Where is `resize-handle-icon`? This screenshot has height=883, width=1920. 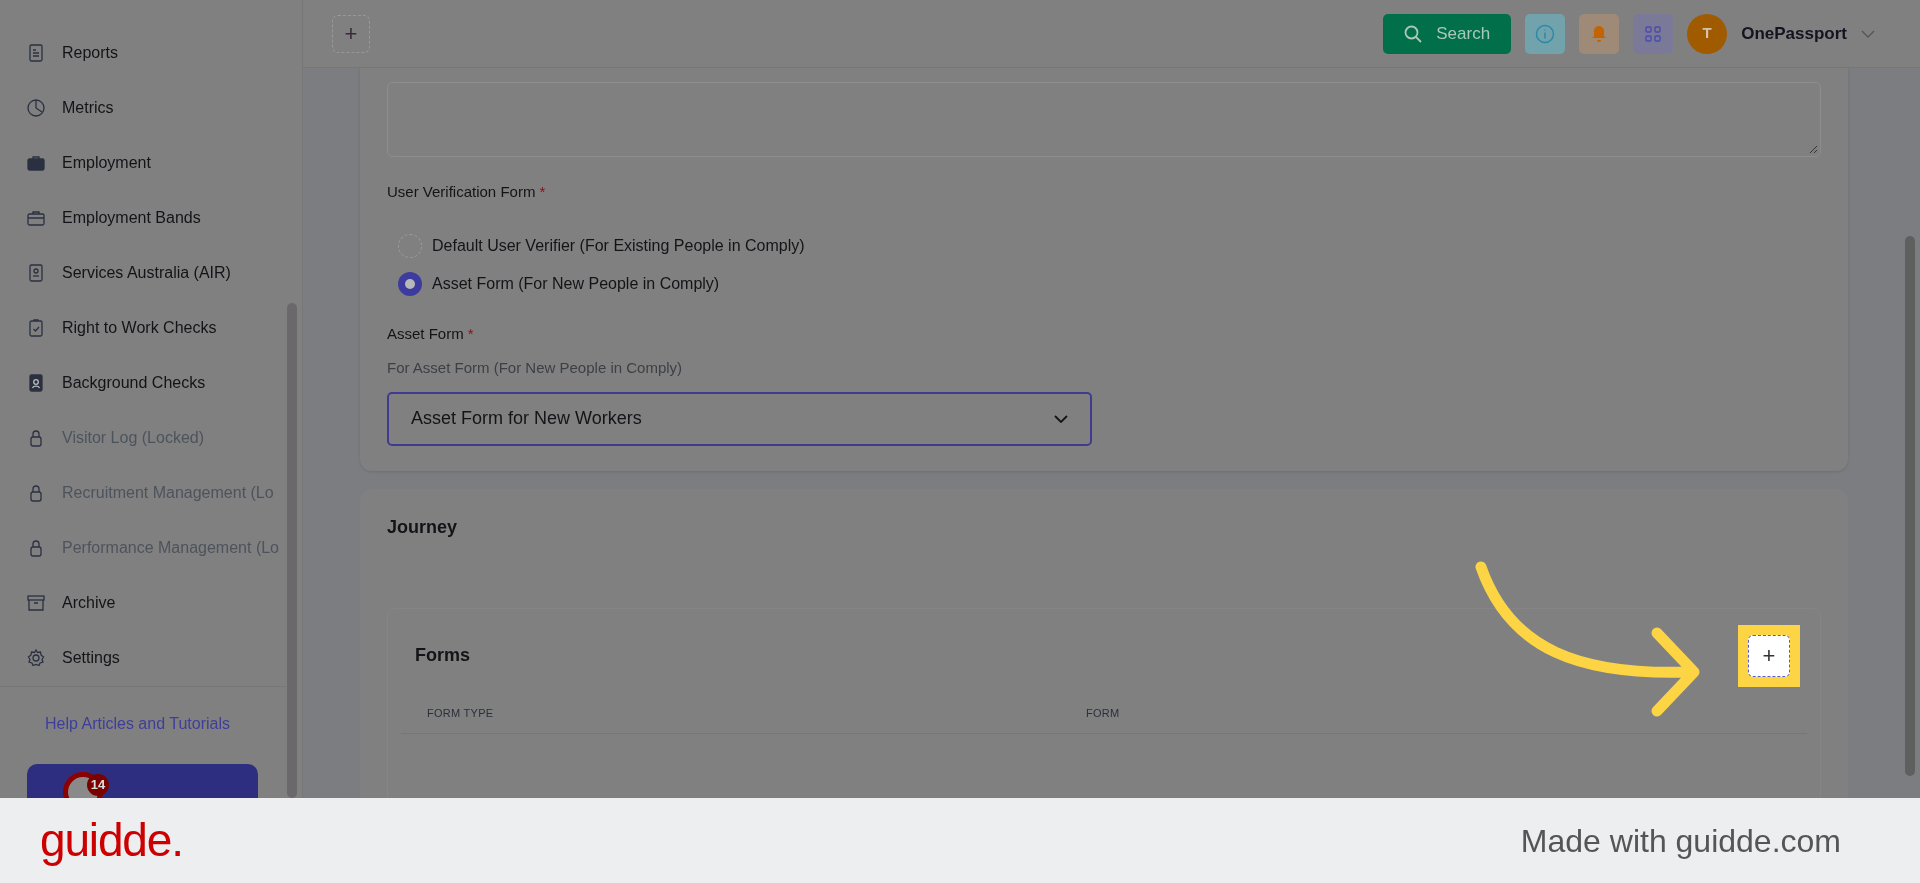
resize-handle-icon is located at coordinates (1813, 149).